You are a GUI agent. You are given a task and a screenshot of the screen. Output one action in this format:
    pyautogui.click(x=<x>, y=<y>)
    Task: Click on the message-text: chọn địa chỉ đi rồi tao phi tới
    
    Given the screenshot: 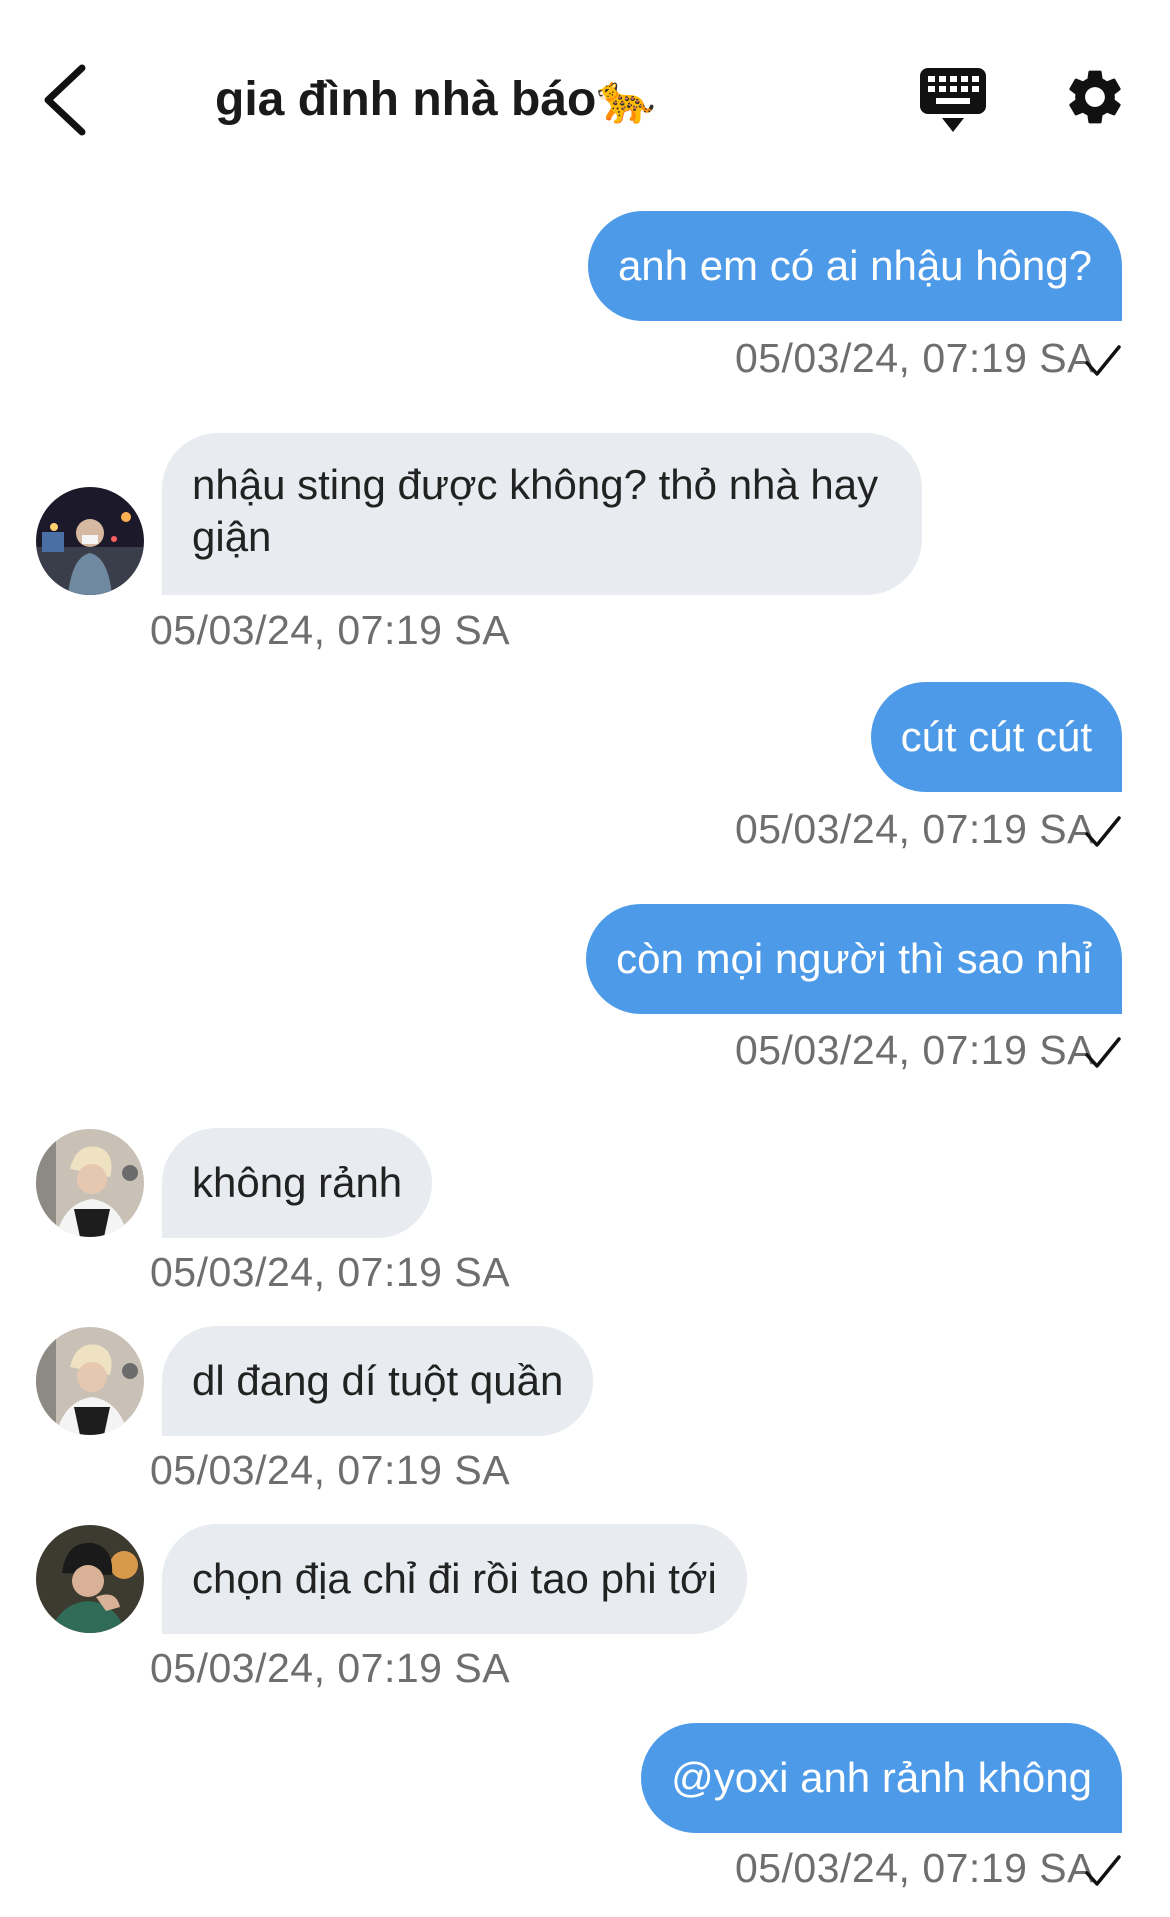 What is the action you would take?
    pyautogui.click(x=454, y=1578)
    